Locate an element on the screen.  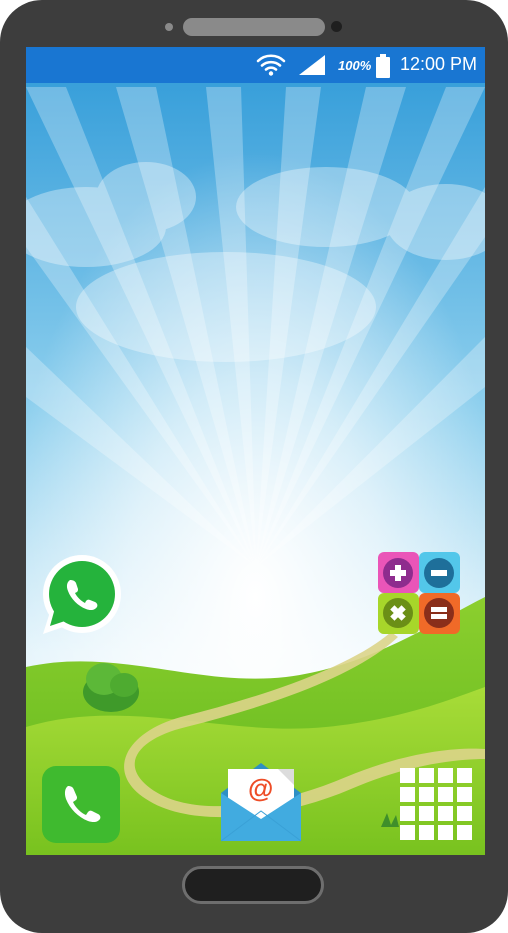
email-app-button: @ is located at coordinates (261, 802).